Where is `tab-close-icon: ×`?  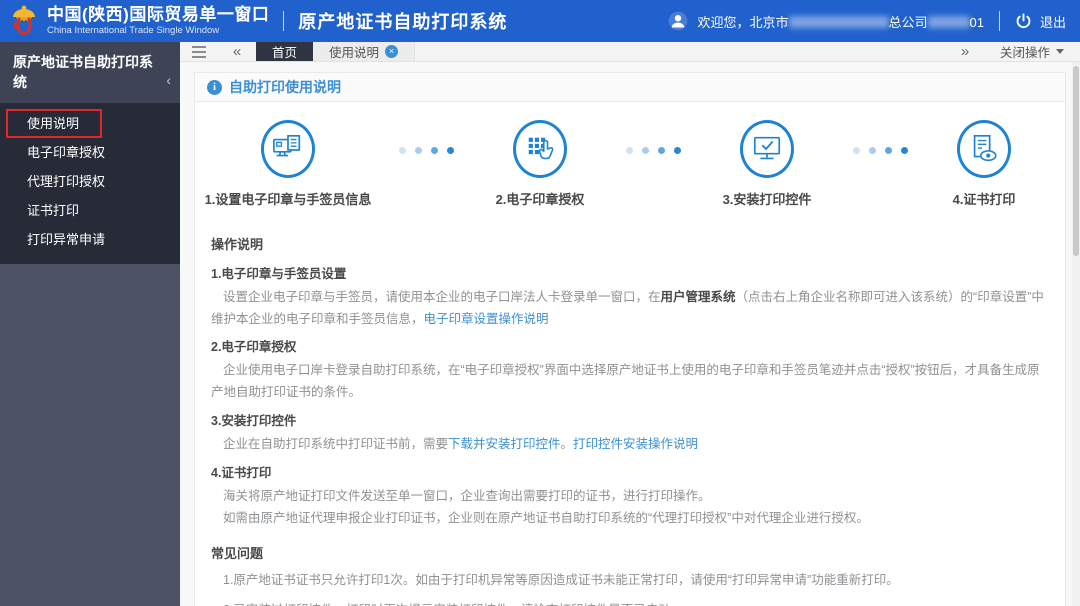
tab-close-icon: × is located at coordinates (392, 51).